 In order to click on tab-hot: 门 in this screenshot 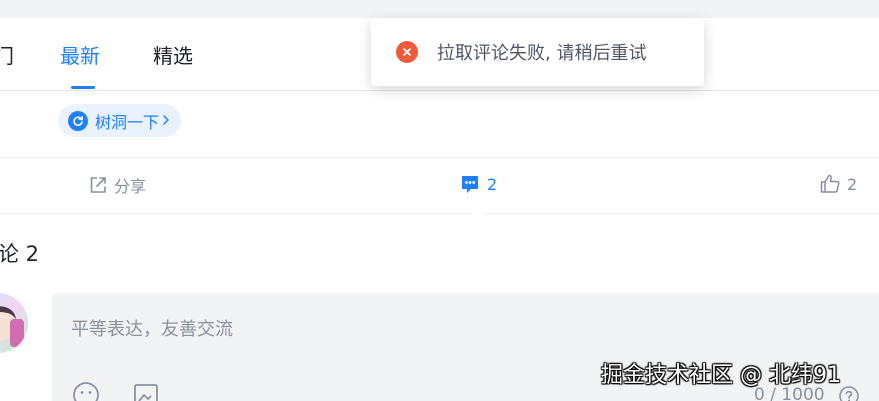, I will do `click(7, 54)`.